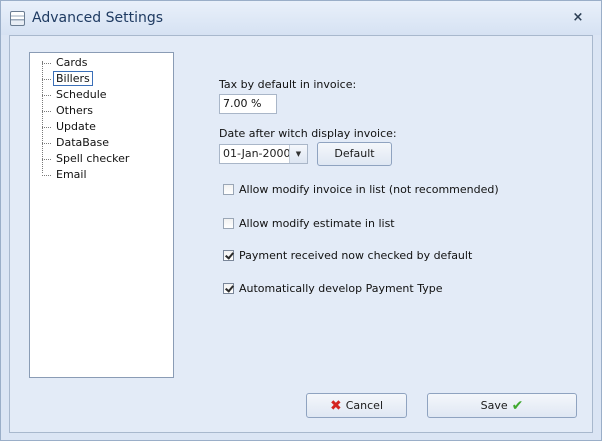 This screenshot has height=441, width=602. Describe the element at coordinates (317, 223) in the screenshot. I see `allow-modify-estimate-label: Allow modify estimate in list` at that location.